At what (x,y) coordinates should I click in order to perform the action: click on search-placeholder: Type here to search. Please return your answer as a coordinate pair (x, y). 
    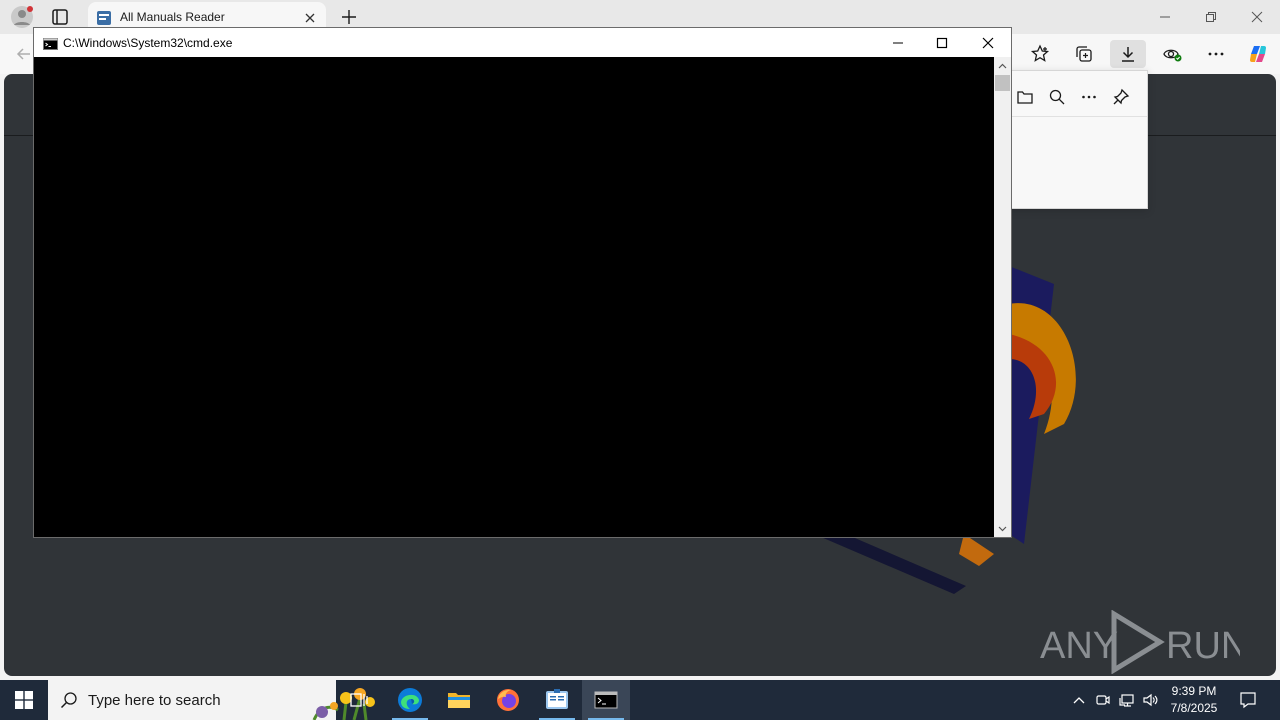
    Looking at the image, I should click on (154, 700).